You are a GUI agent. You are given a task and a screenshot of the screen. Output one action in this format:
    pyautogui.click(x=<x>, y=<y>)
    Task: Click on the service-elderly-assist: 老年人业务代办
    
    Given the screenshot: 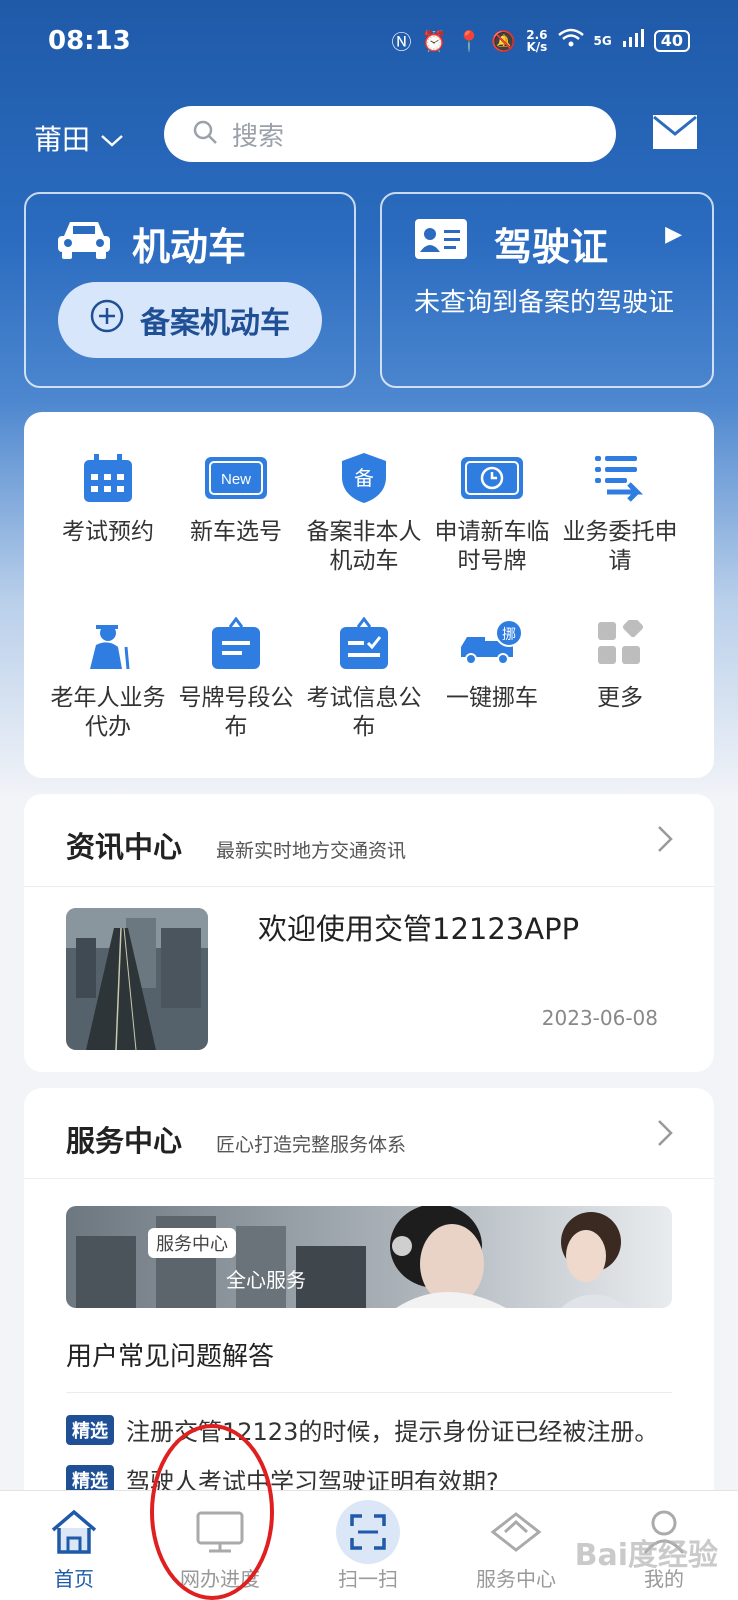 What is the action you would take?
    pyautogui.click(x=108, y=679)
    